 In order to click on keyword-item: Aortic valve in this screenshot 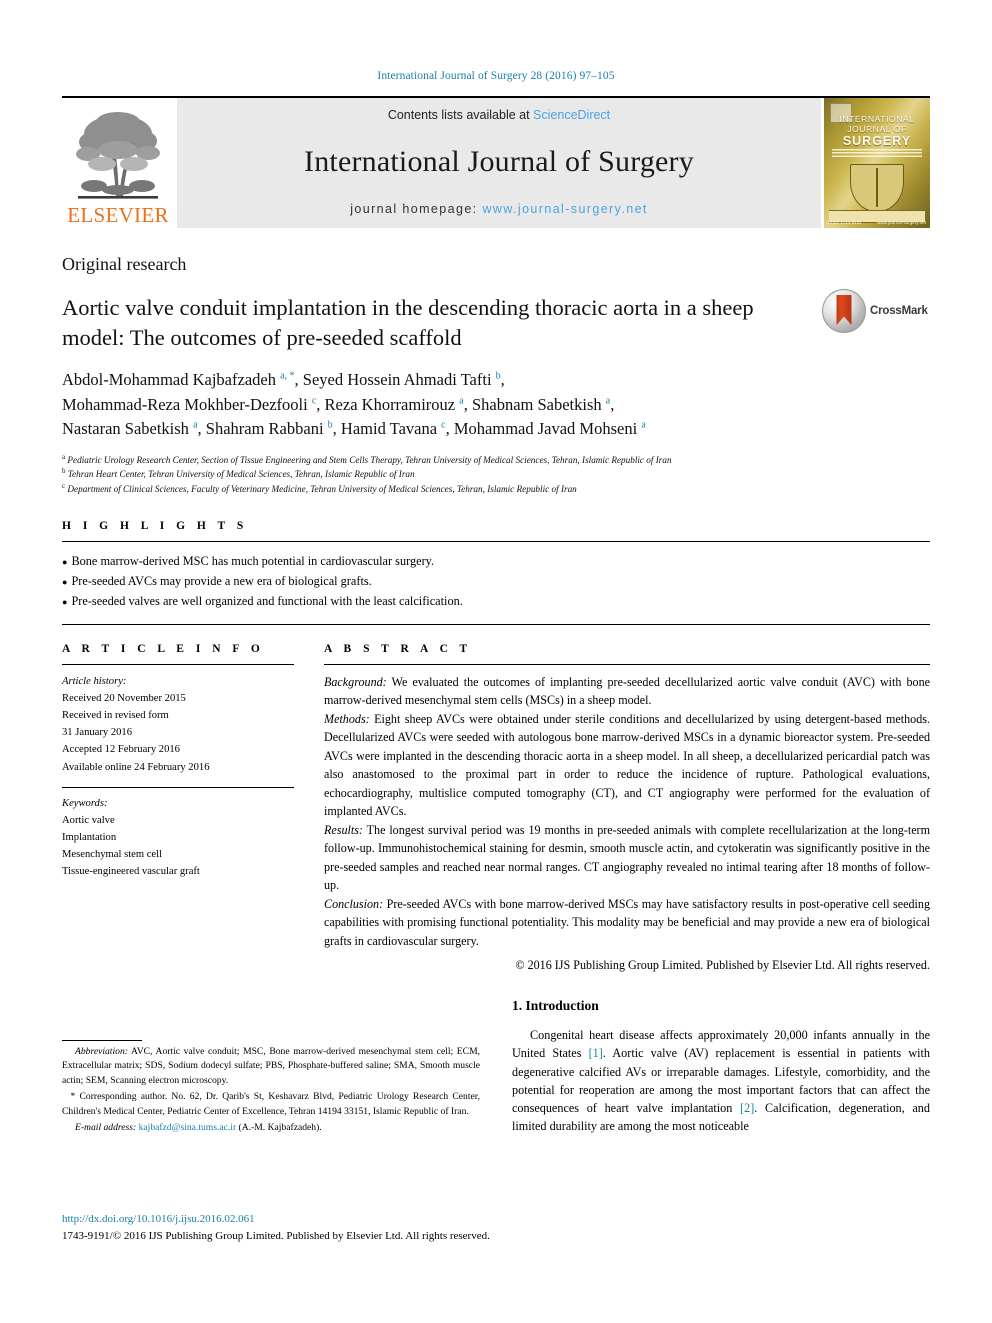, I will do `click(88, 820)`.